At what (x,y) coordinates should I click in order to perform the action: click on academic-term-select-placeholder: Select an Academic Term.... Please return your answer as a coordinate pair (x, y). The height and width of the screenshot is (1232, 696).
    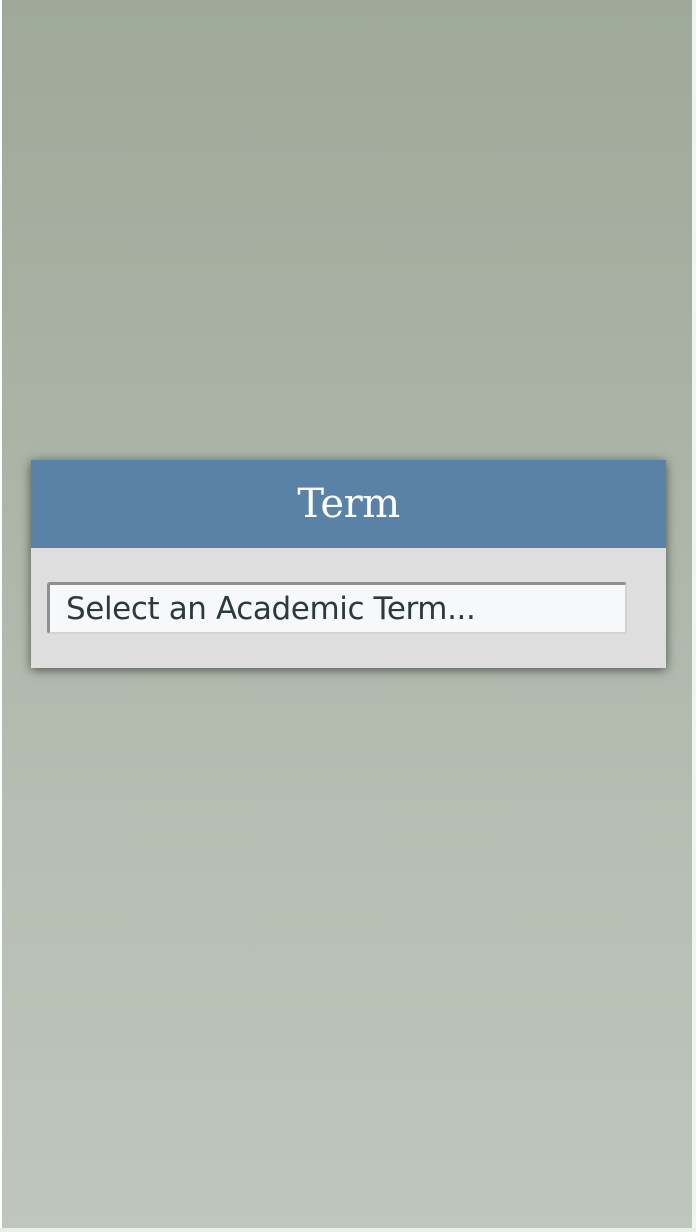
    Looking at the image, I should click on (271, 608).